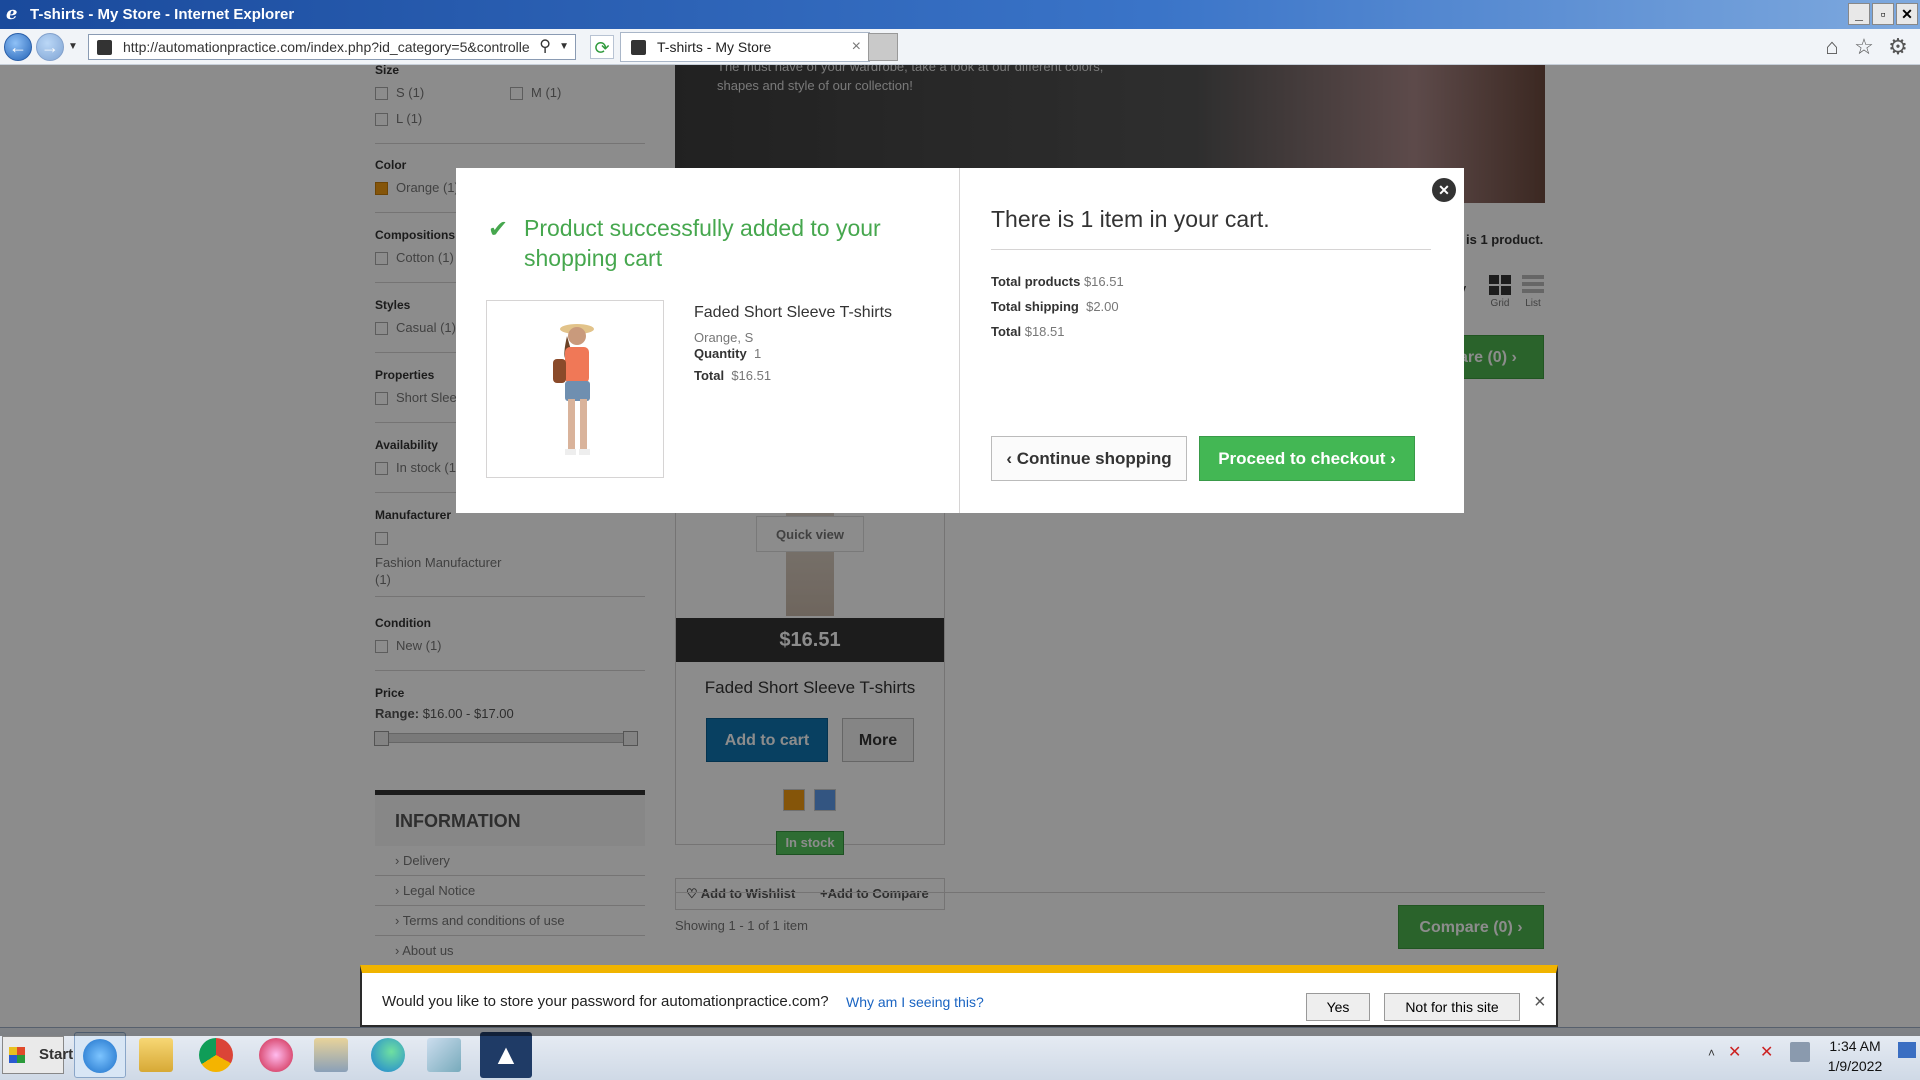  Describe the element at coordinates (216, 1055) in the screenshot. I see `chrome-taskbar-icon` at that location.